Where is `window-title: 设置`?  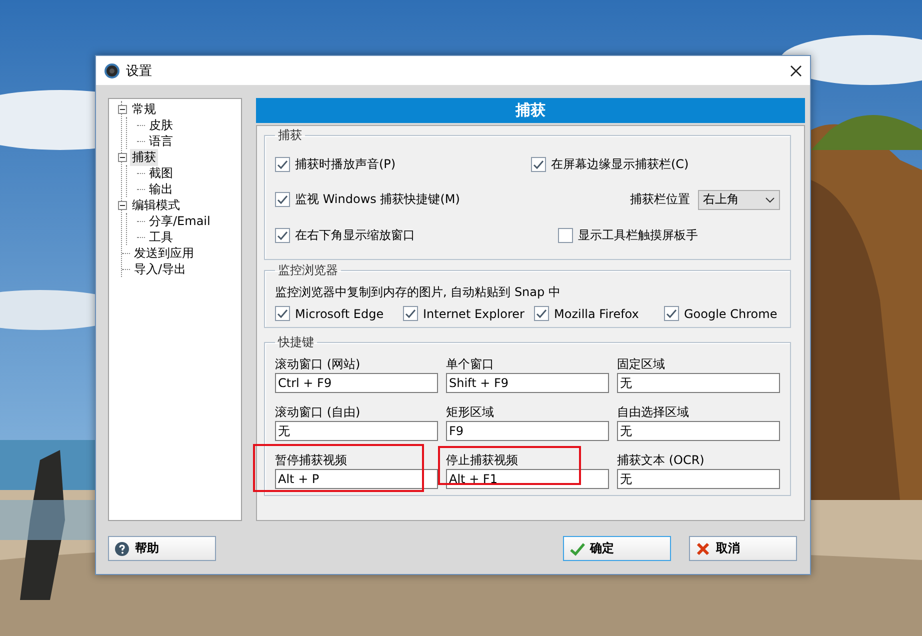
window-title: 设置 is located at coordinates (139, 71).